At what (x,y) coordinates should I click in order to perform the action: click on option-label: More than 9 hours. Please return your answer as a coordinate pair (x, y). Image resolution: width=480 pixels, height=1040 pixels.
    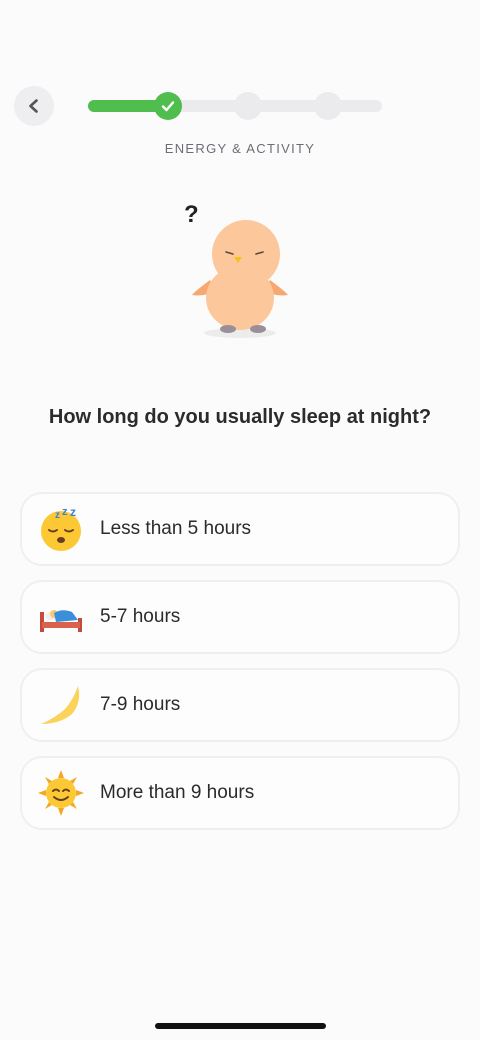
    Looking at the image, I should click on (177, 792).